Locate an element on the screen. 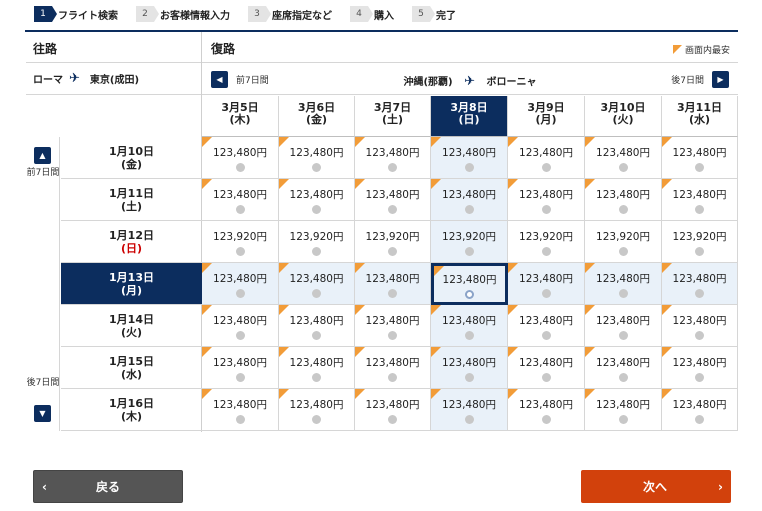 Image resolution: width=762 pixels, height=511 pixels. return-date-header: 3月10日 (火) is located at coordinates (623, 116).